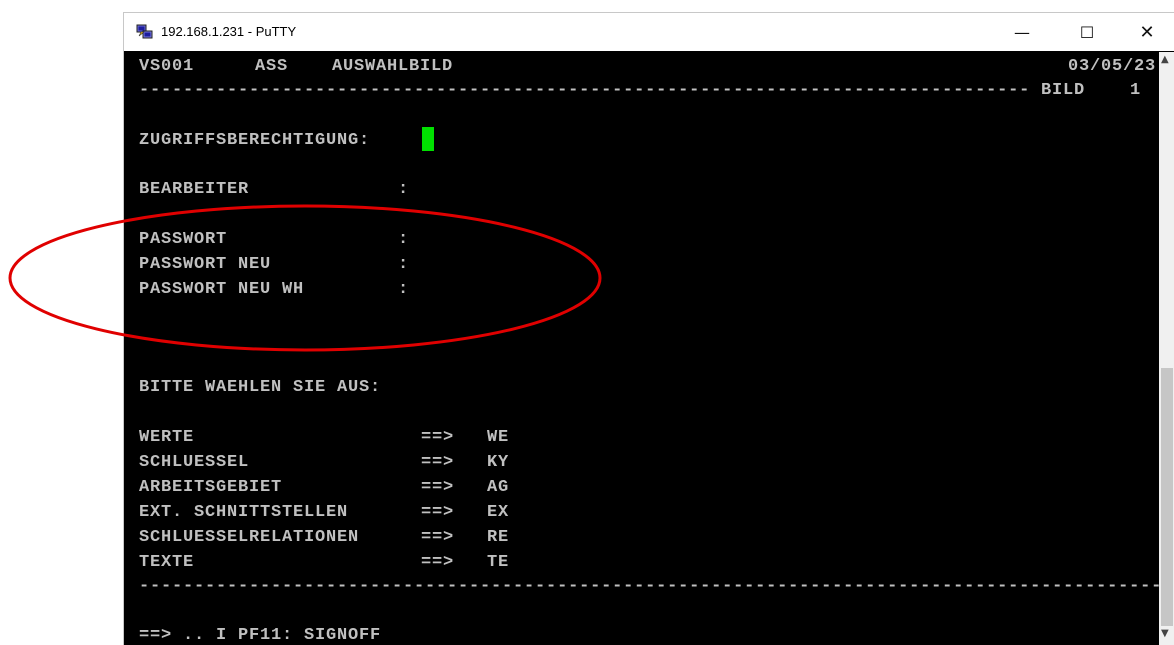  Describe the element at coordinates (249, 537) in the screenshot. I see `menu-item-label: SCHLUESSELRELATIONEN` at that location.